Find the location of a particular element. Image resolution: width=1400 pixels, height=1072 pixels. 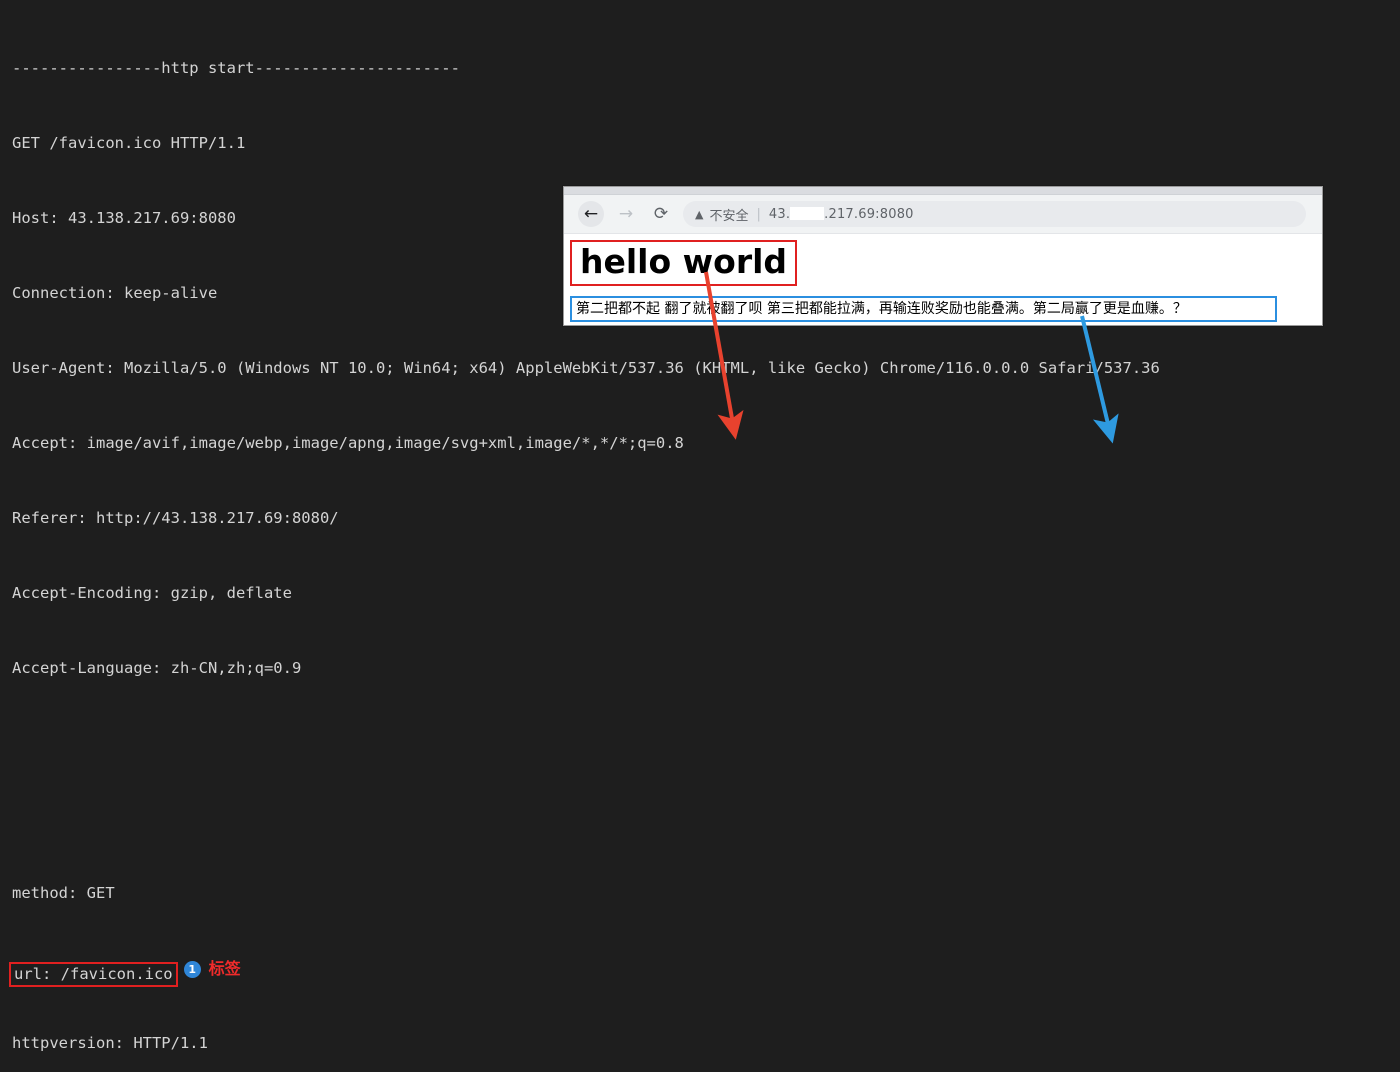

console-line: Referer: http://43.138.217.69:8080/ is located at coordinates (175, 518).